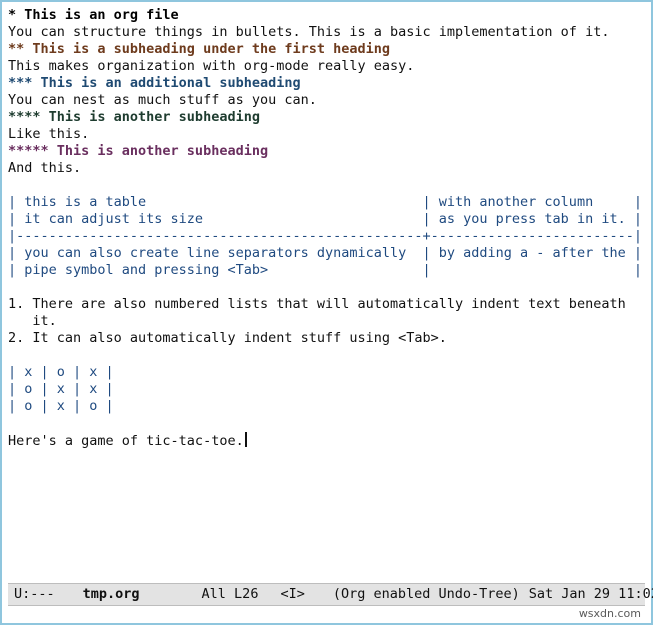 This screenshot has height=625, width=653. What do you see at coordinates (245, 439) in the screenshot?
I see `text-cursor` at bounding box center [245, 439].